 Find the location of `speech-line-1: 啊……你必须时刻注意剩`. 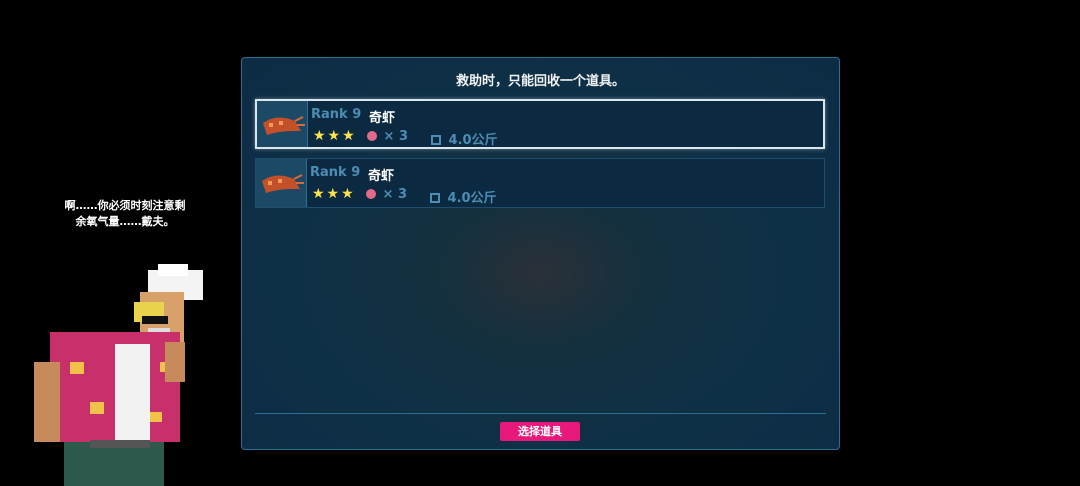

speech-line-1: 啊……你必须时刻注意剩 is located at coordinates (125, 205).